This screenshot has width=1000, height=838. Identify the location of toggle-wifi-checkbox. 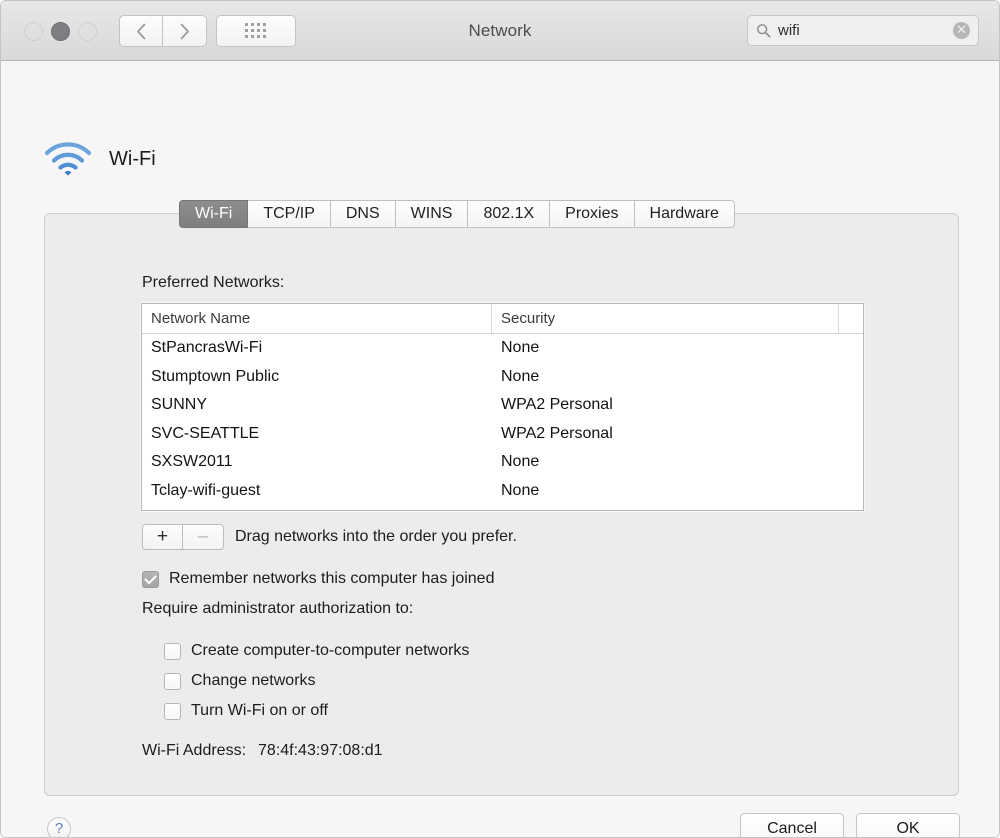
(172, 711).